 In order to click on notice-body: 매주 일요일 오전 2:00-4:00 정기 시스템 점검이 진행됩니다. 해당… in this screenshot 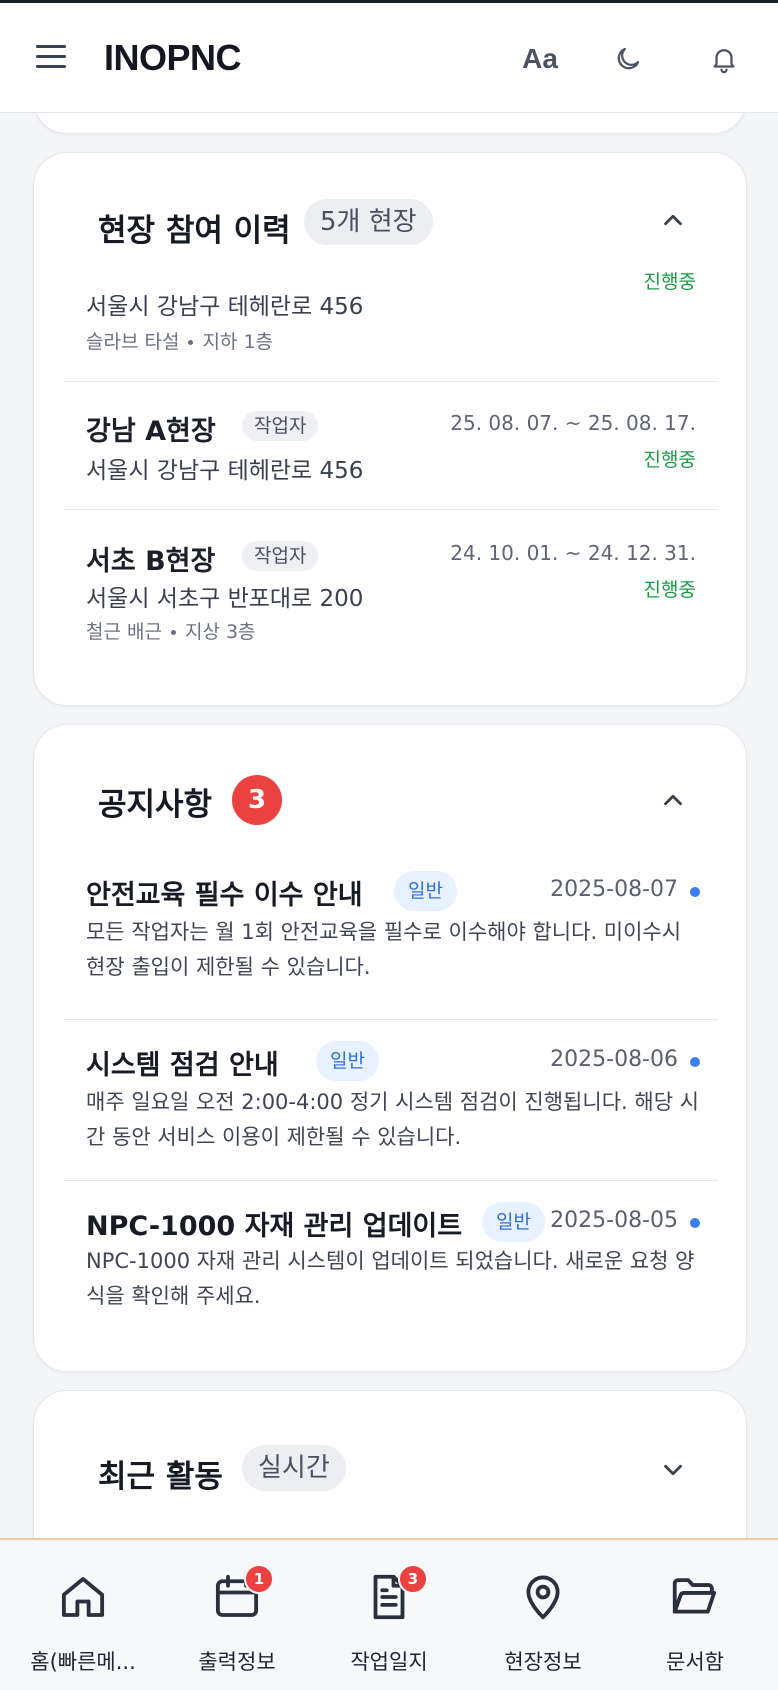, I will do `click(393, 1119)`.